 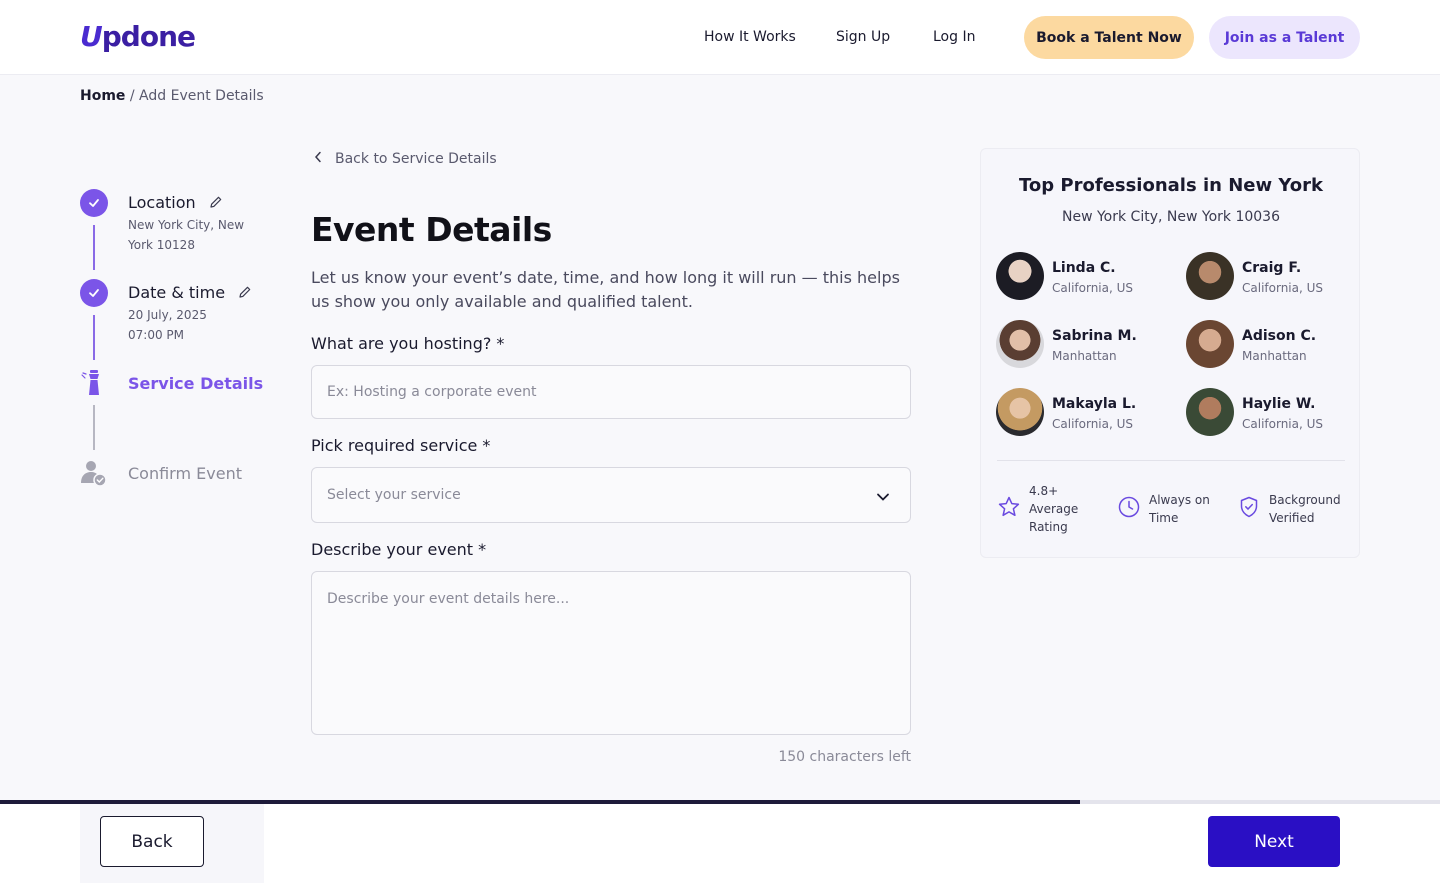 What do you see at coordinates (196, 383) in the screenshot?
I see `step-title: Service Details` at bounding box center [196, 383].